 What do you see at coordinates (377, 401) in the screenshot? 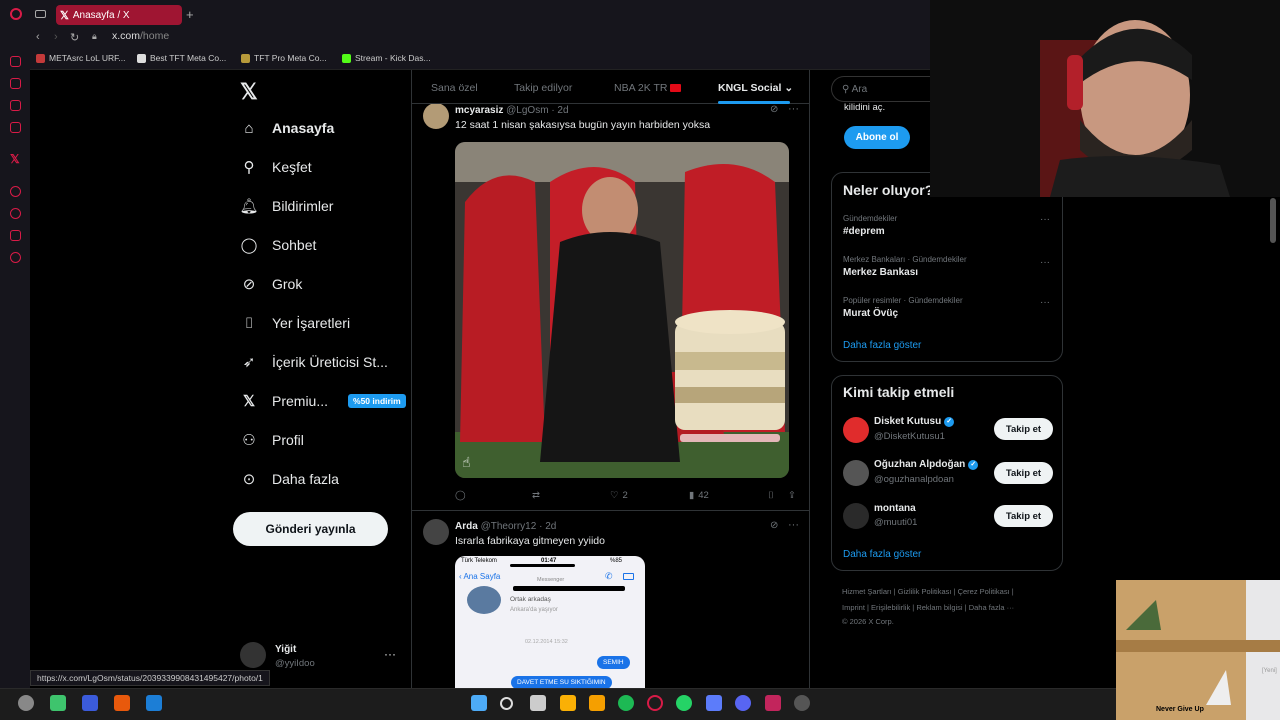
I see `premium-discount-badge: %50 indirim` at bounding box center [377, 401].